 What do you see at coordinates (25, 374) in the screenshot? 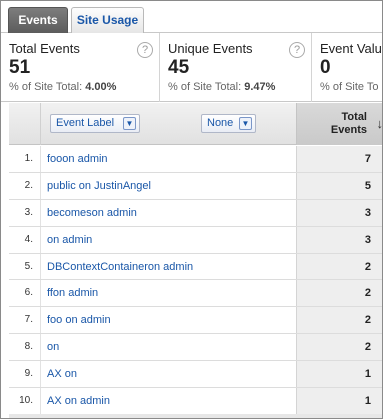
I see `row-index: 9.` at bounding box center [25, 374].